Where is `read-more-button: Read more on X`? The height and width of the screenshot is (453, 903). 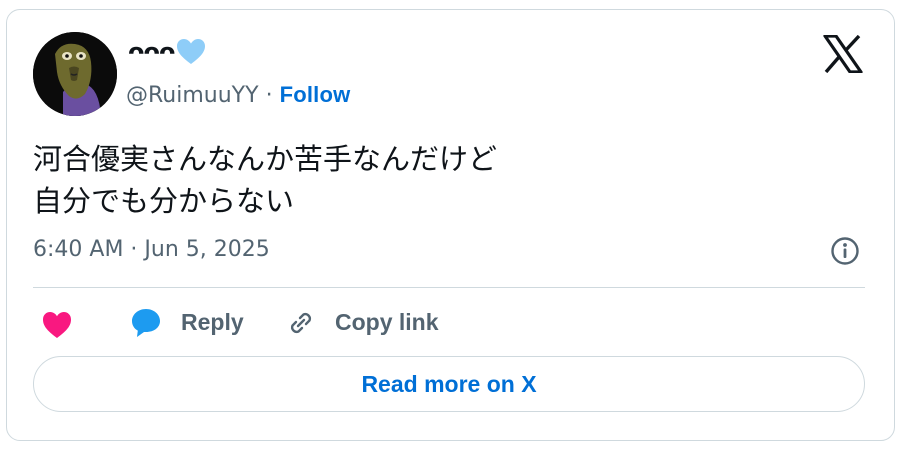
read-more-button: Read more on X is located at coordinates (449, 384).